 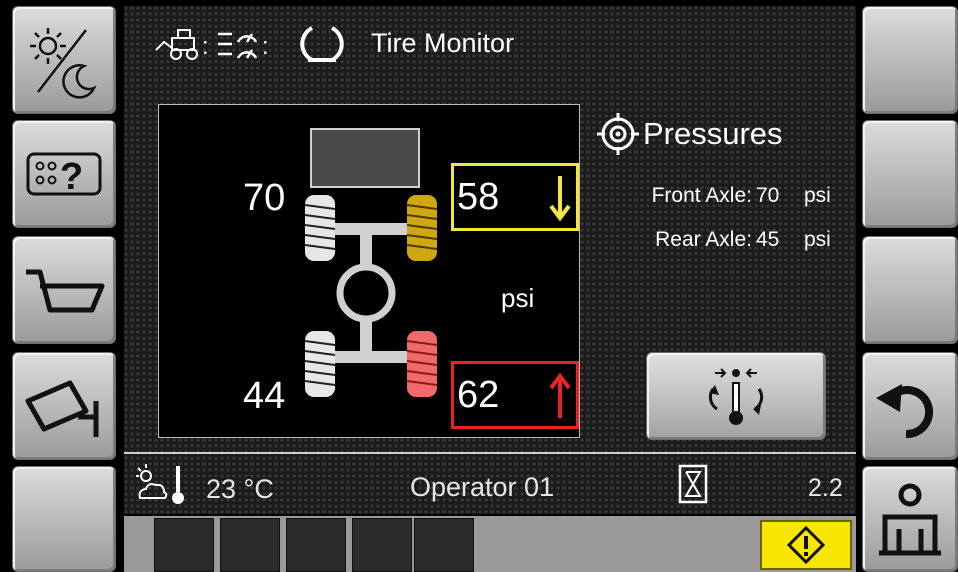 I want to click on operator-button, so click(x=910, y=519).